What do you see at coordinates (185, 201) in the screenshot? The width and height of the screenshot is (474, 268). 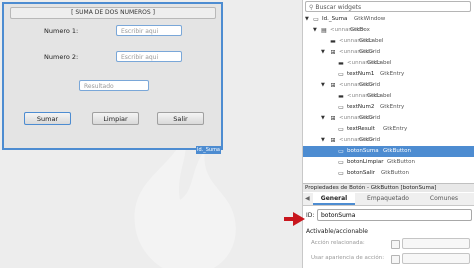 I see `flame-watermark` at bounding box center [185, 201].